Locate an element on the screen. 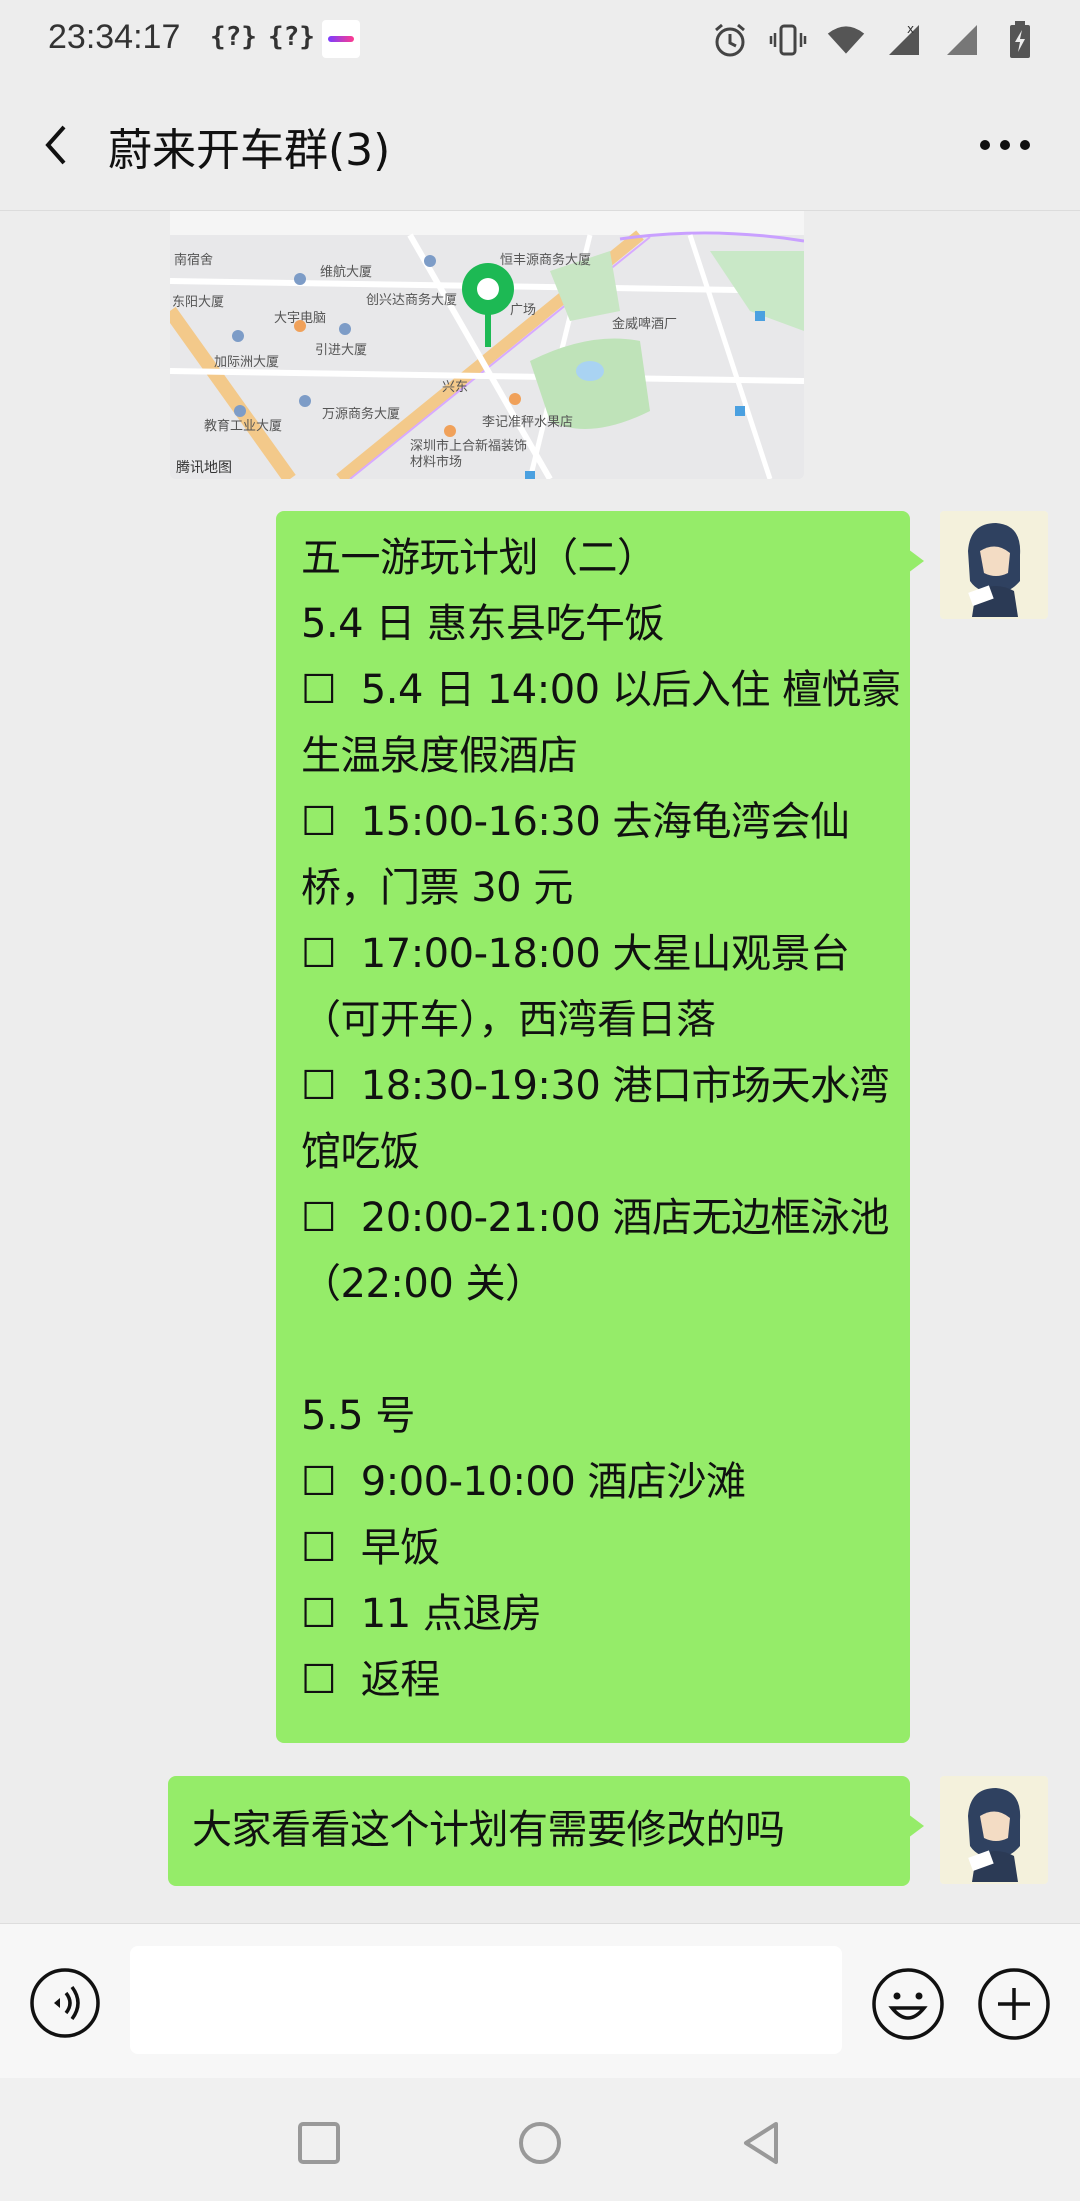 This screenshot has height=2201, width=1080. emoji-button is located at coordinates (908, 2004).